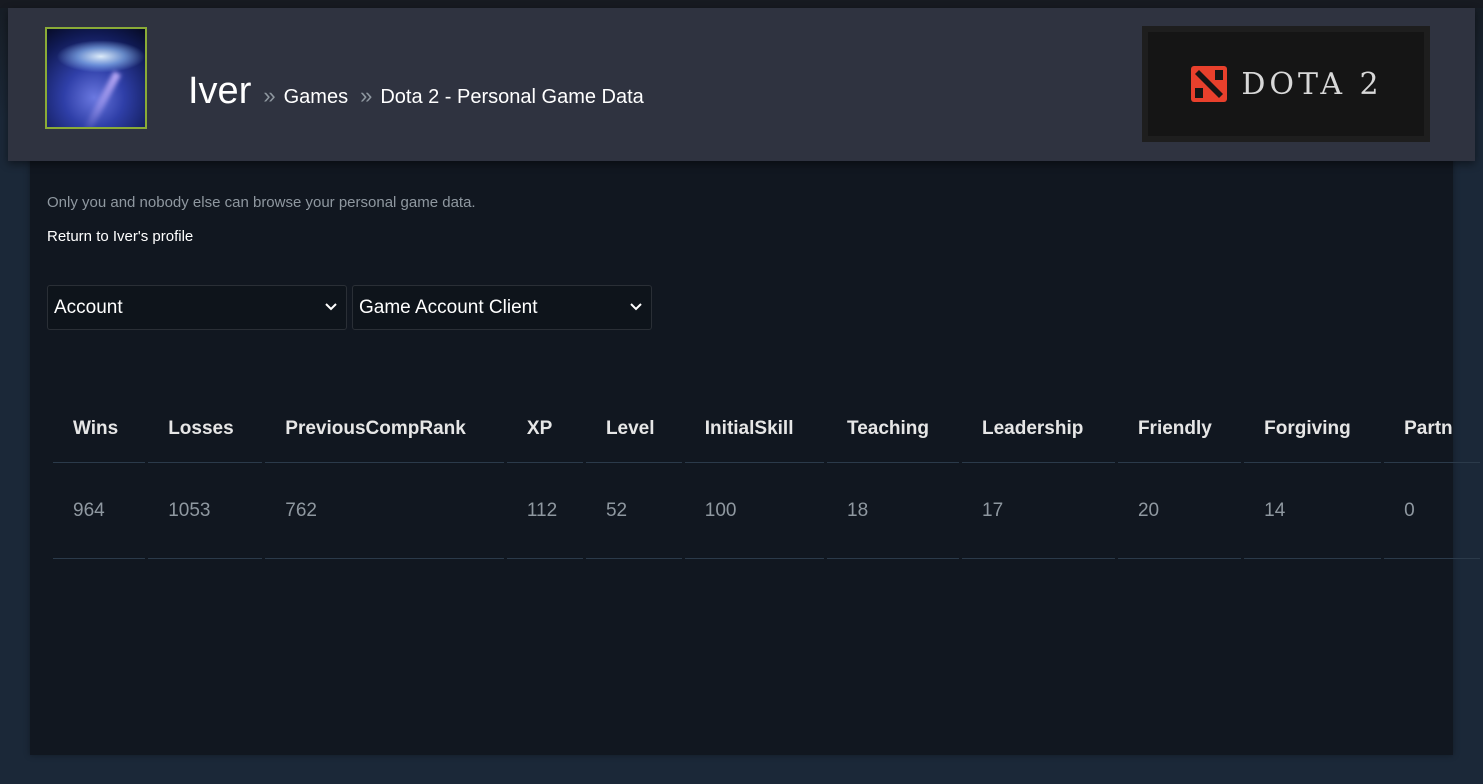 The width and height of the screenshot is (1483, 784). What do you see at coordinates (1179, 429) in the screenshot?
I see `column-header-friendly: Friendly` at bounding box center [1179, 429].